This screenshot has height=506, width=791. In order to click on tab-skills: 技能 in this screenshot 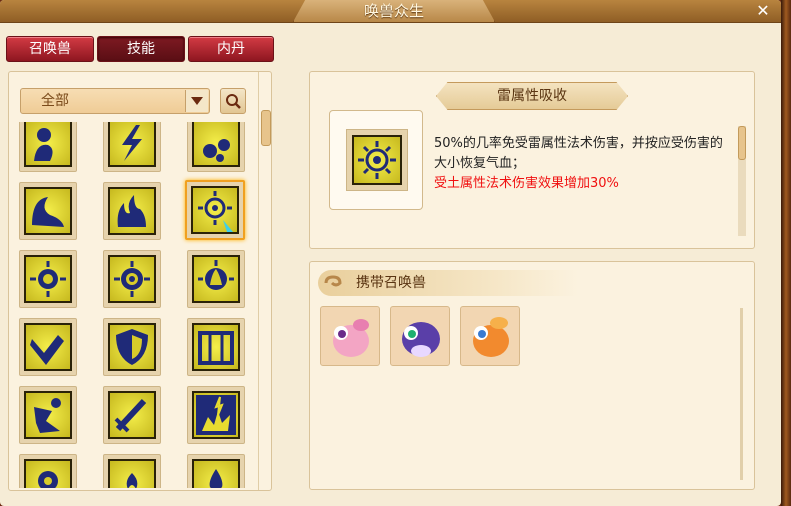, I will do `click(141, 49)`.